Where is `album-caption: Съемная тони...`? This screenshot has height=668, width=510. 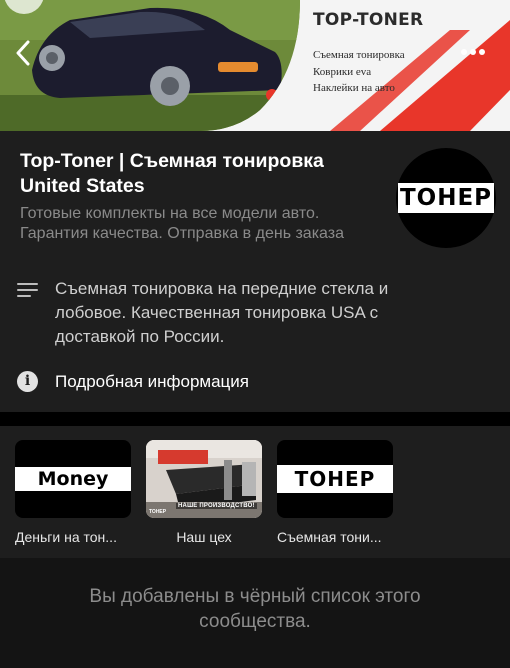 album-caption: Съемная тони... is located at coordinates (329, 537).